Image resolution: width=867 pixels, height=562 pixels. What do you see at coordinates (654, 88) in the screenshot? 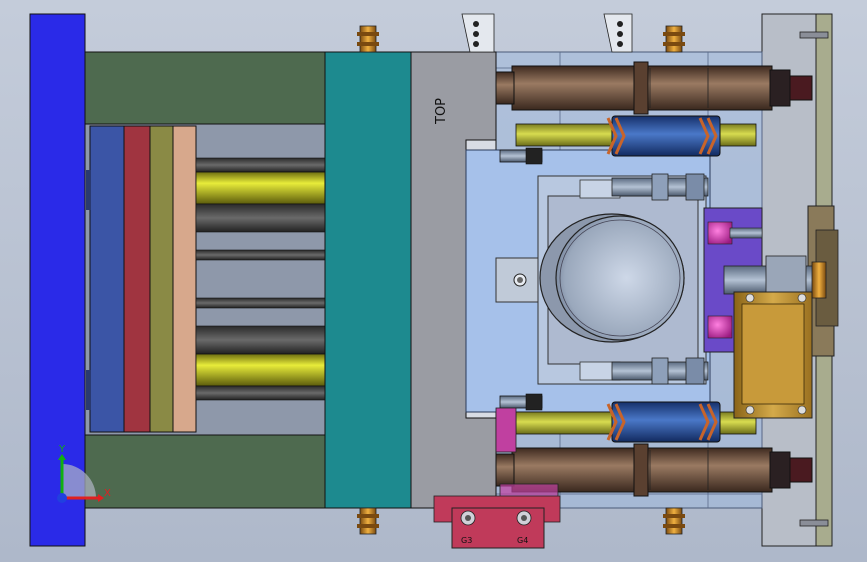
I see `guide-pillar-top` at bounding box center [654, 88].